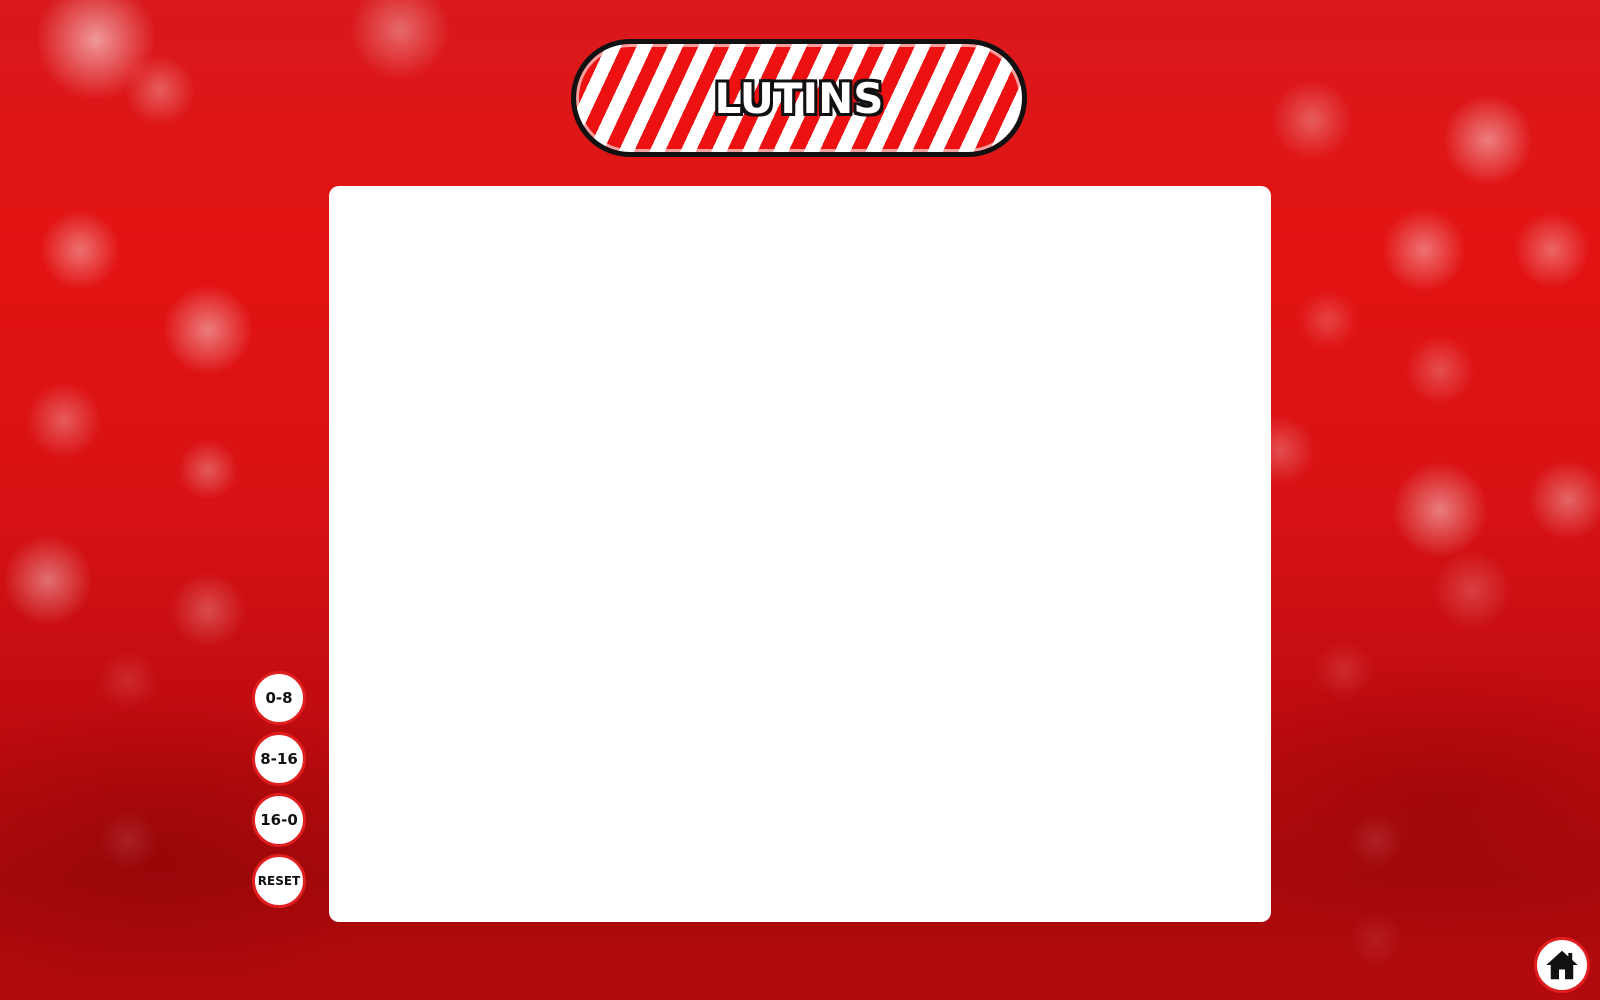 This screenshot has height=1000, width=1600. Describe the element at coordinates (279, 820) in the screenshot. I see `range-16-0-button: 16-0` at that location.